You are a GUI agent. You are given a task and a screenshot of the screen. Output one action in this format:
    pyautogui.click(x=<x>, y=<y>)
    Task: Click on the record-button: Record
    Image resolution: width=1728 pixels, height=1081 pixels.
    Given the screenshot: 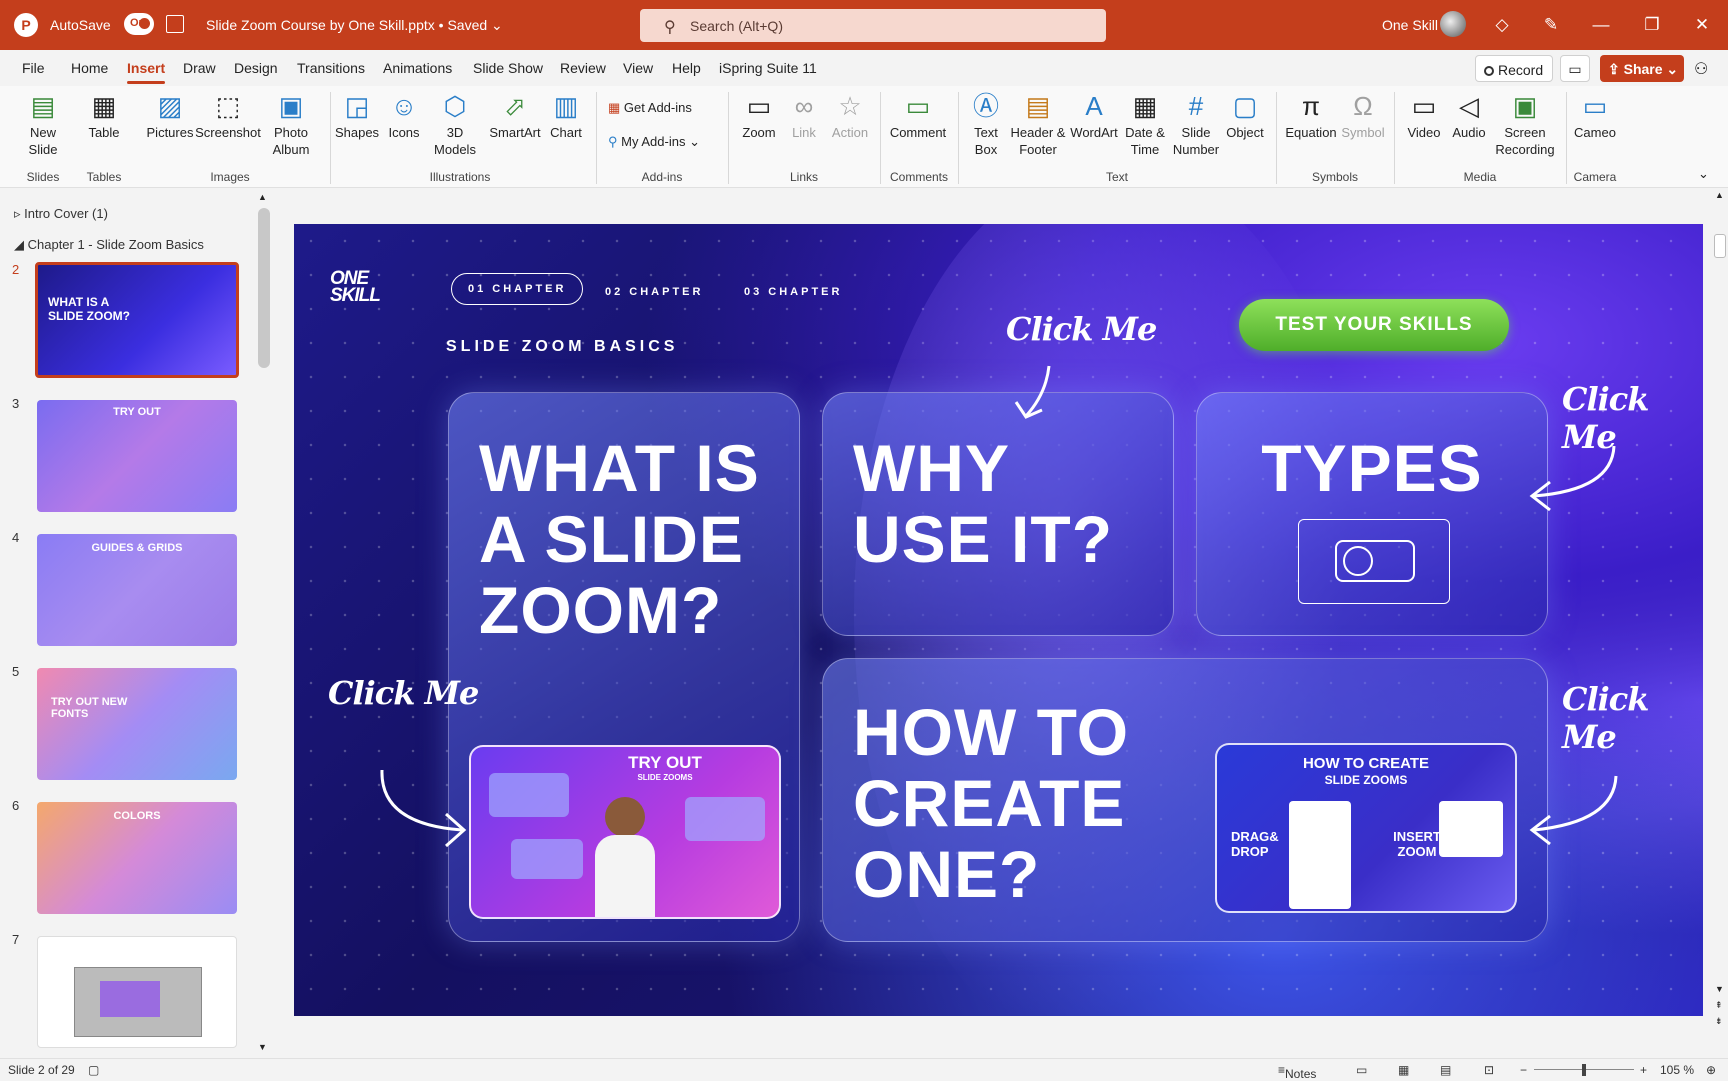 What is the action you would take?
    pyautogui.click(x=1514, y=68)
    